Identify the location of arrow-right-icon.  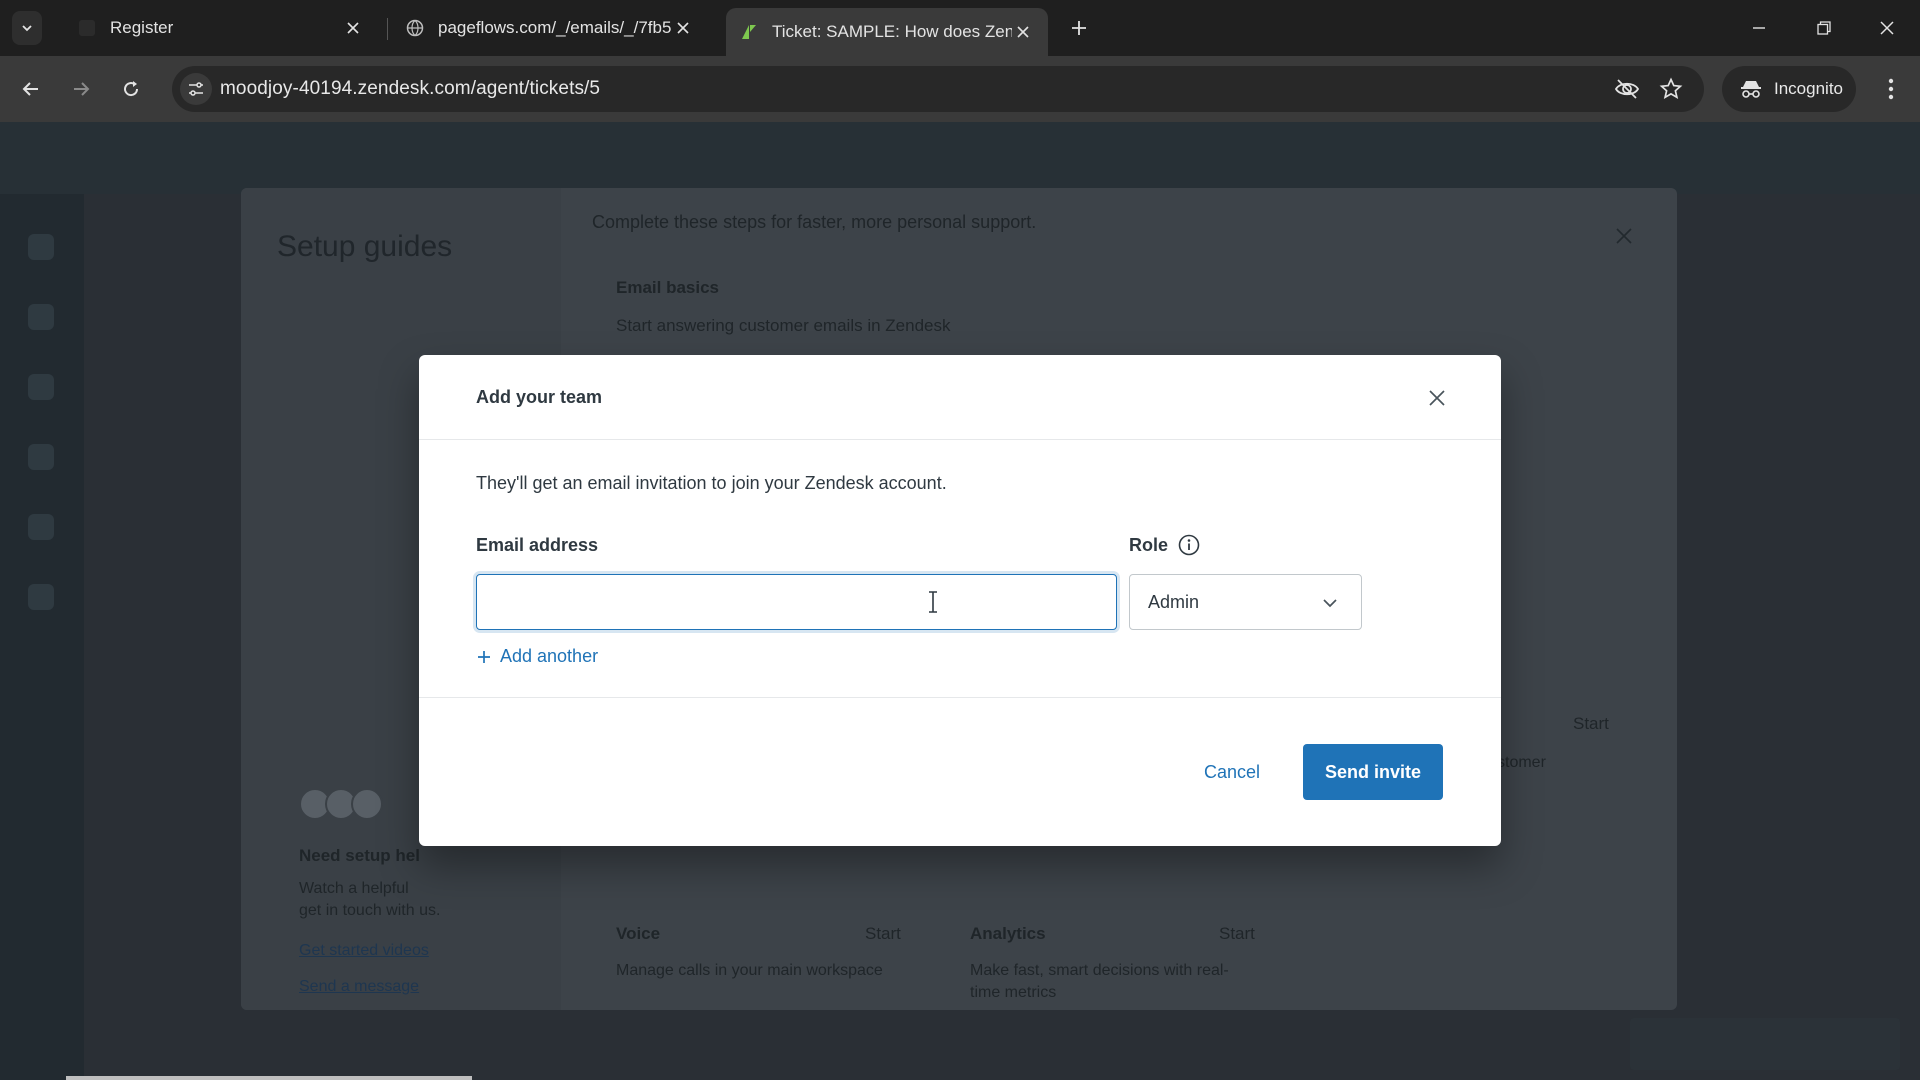
(82, 89).